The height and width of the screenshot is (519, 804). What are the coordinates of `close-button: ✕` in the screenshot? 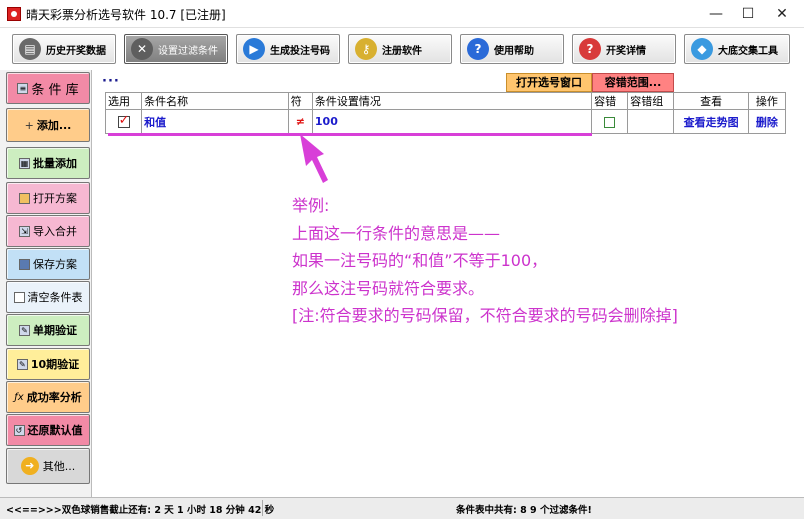 It's located at (782, 14).